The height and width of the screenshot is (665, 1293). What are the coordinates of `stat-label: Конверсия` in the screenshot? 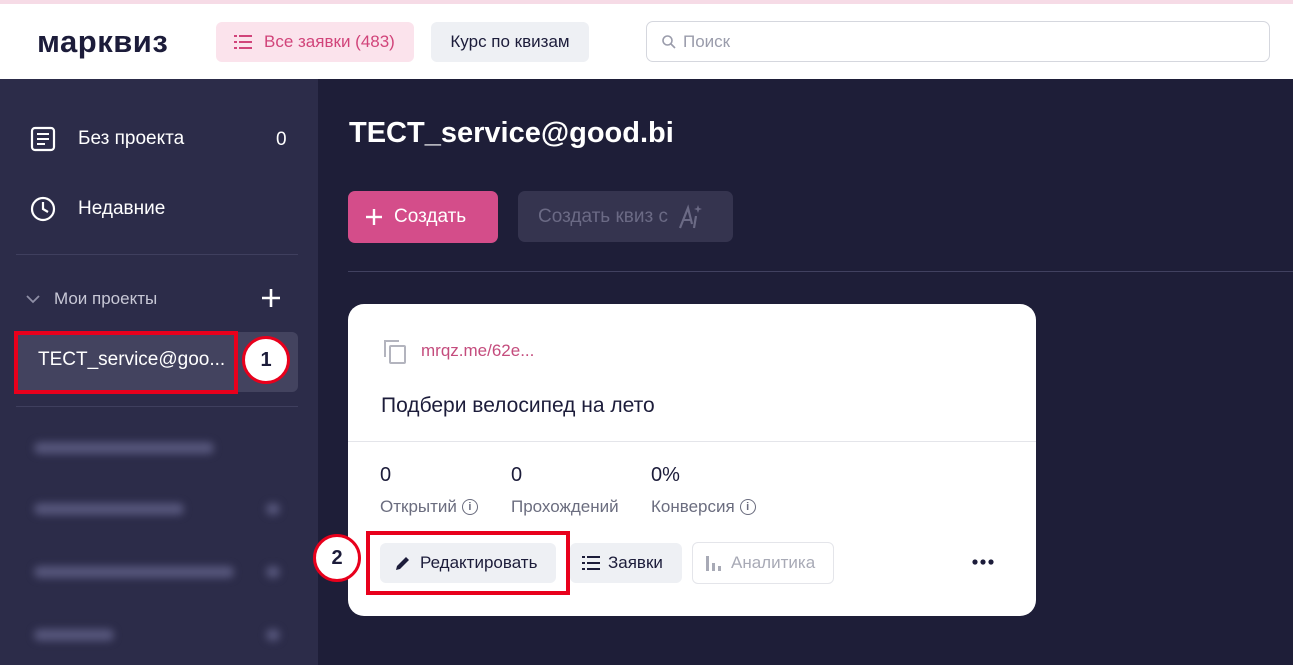 It's located at (693, 506).